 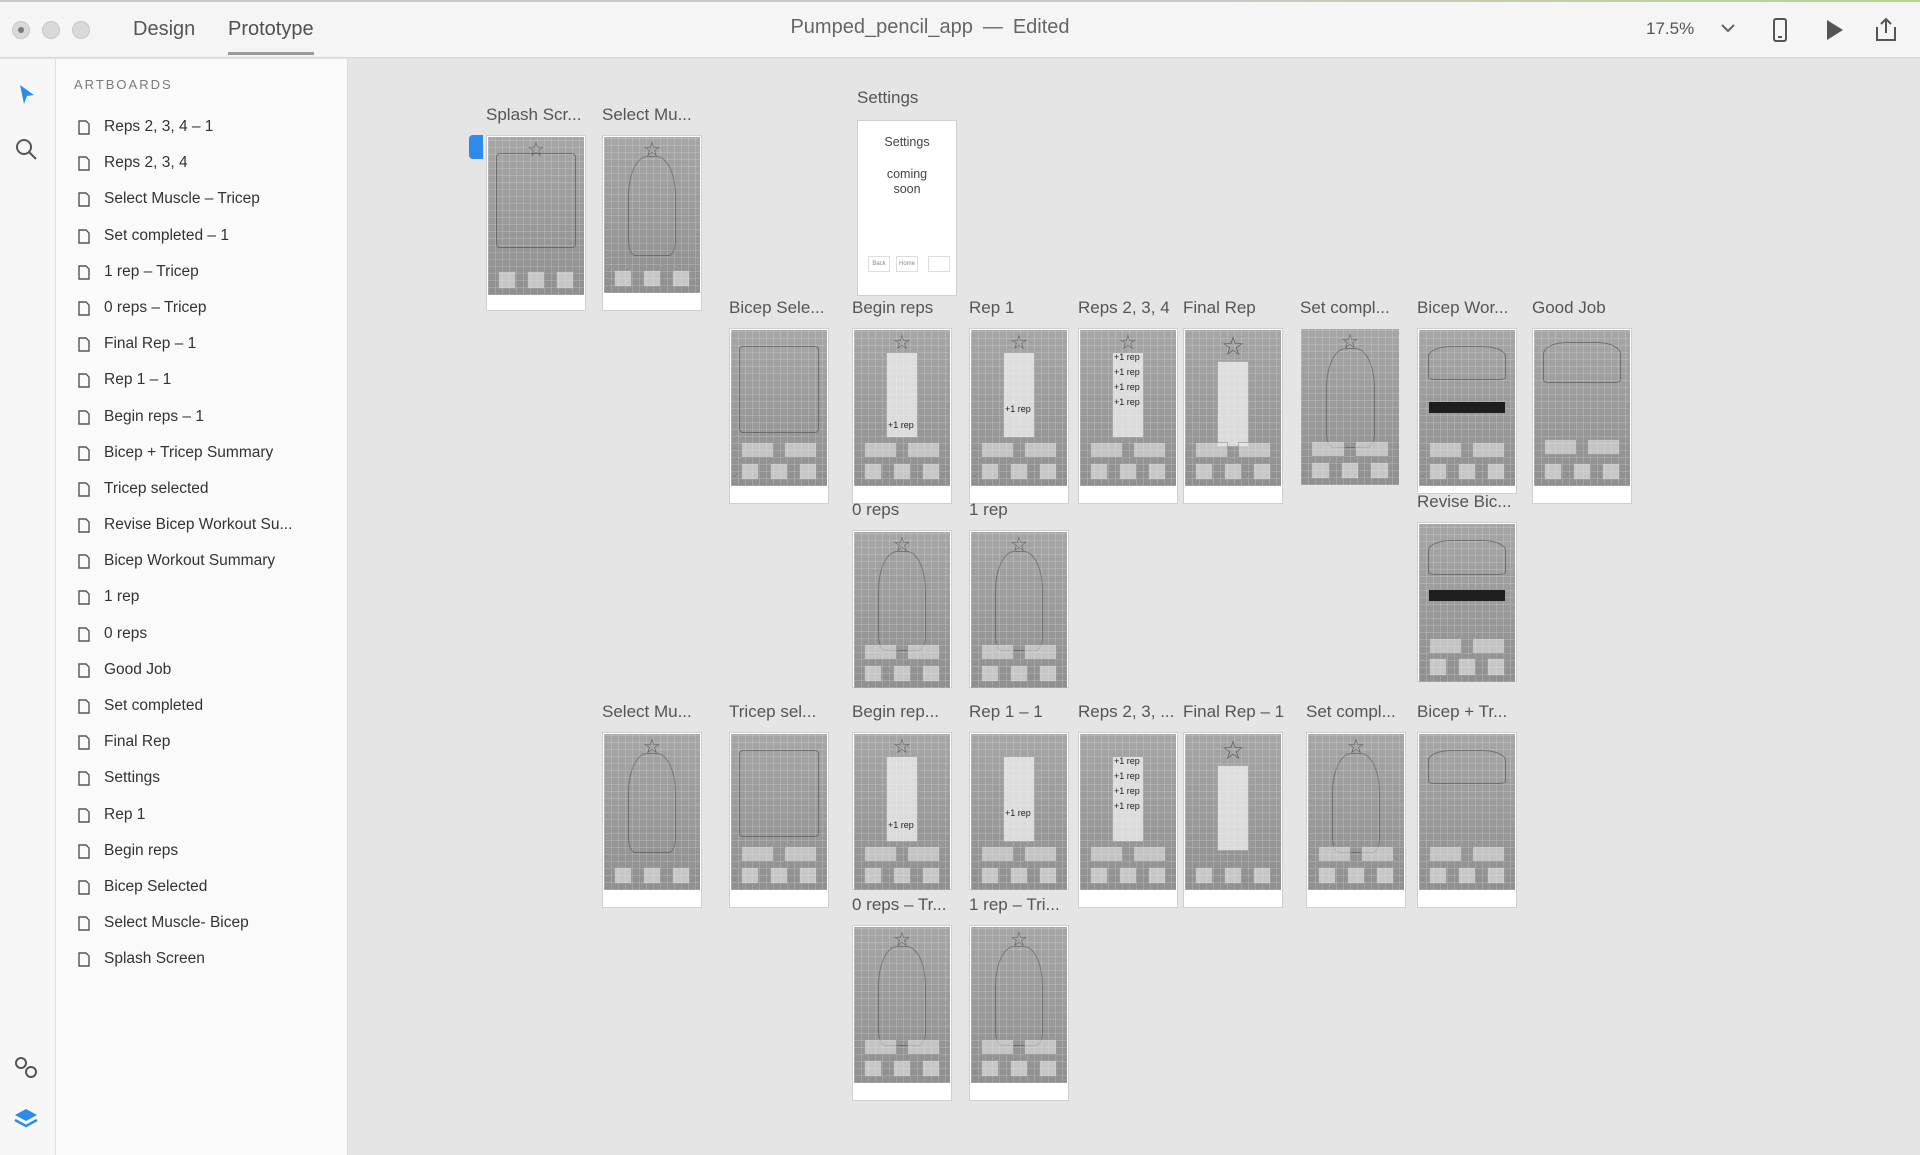 I want to click on settings-title: Settings, so click(x=907, y=142).